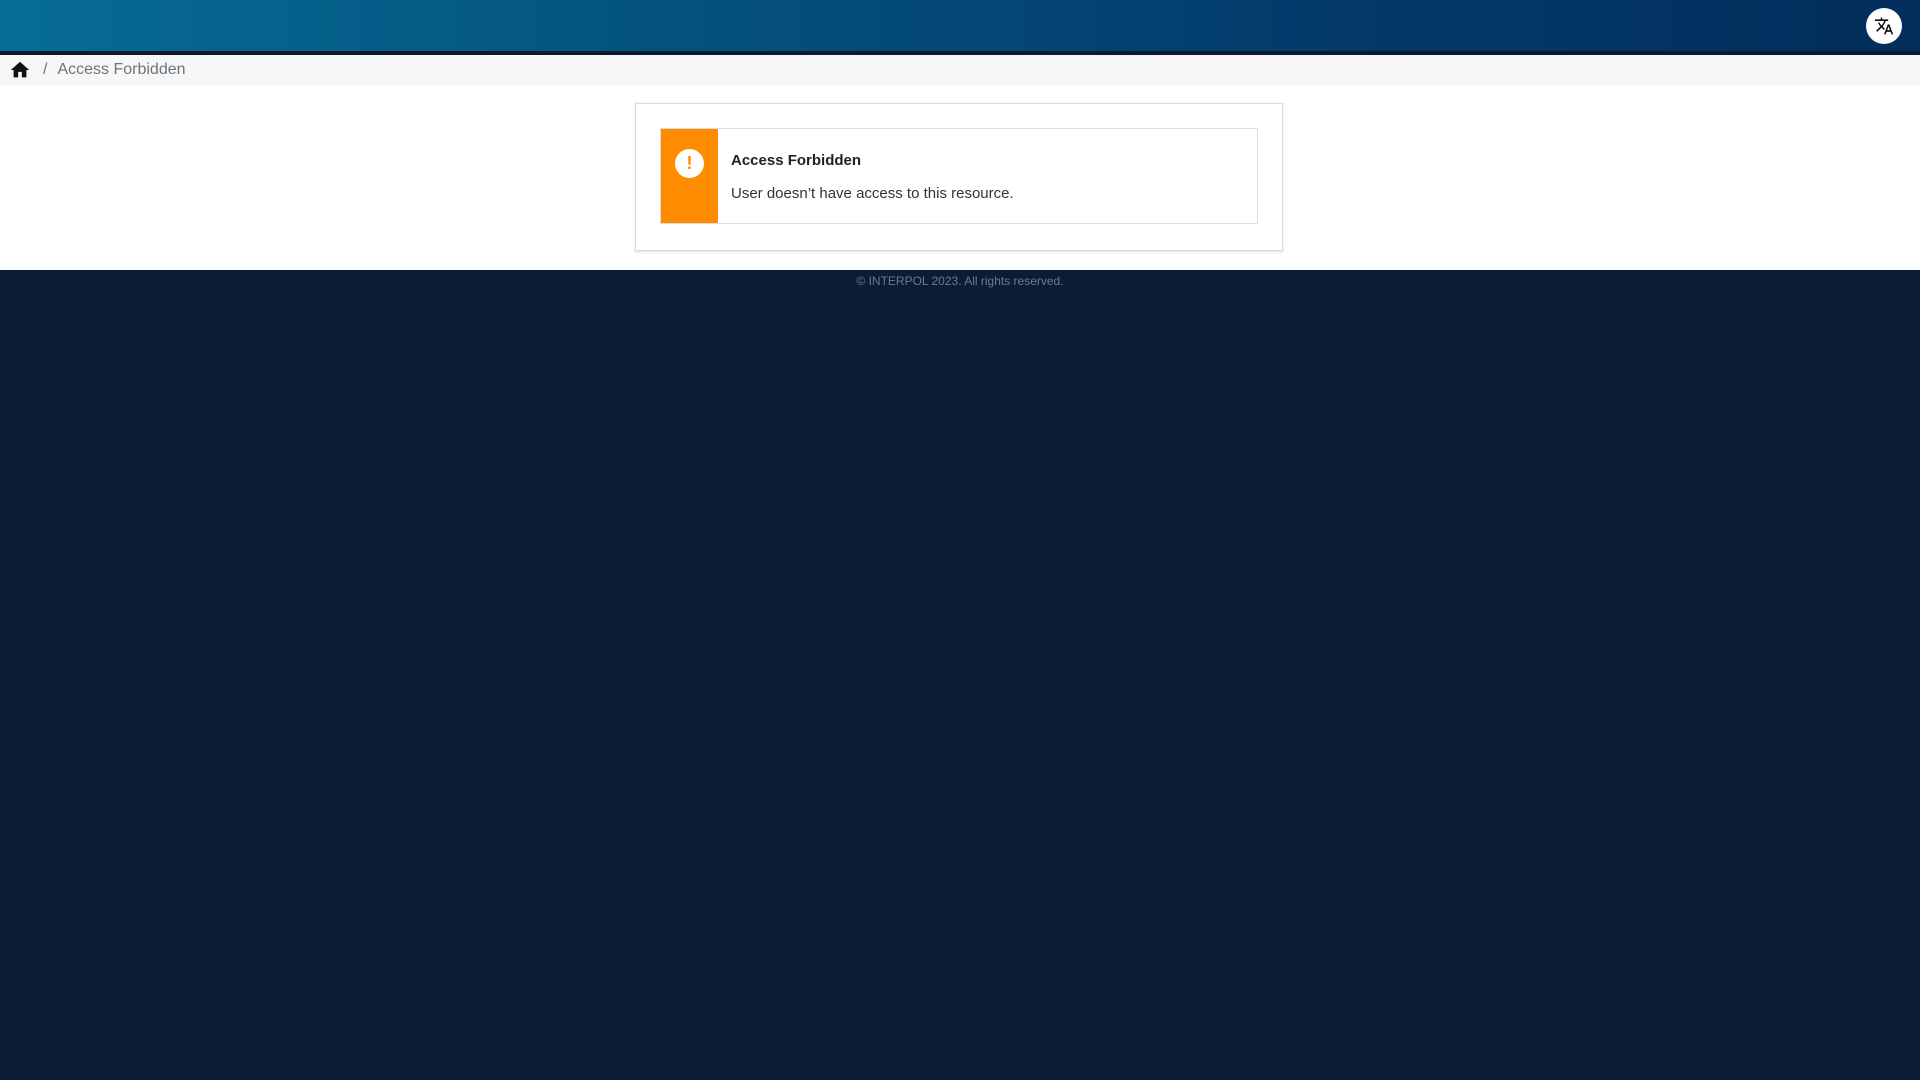 The height and width of the screenshot is (1080, 1920). What do you see at coordinates (689, 163) in the screenshot?
I see `exclamation-icon: !` at bounding box center [689, 163].